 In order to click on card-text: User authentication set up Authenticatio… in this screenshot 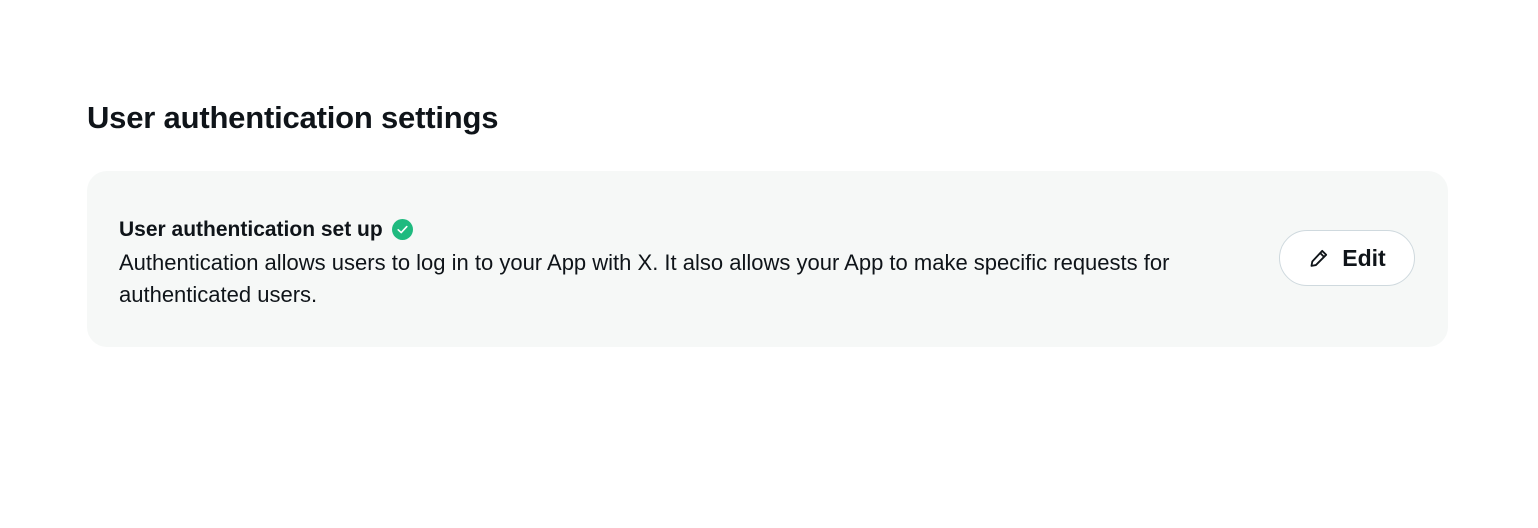, I will do `click(689, 263)`.